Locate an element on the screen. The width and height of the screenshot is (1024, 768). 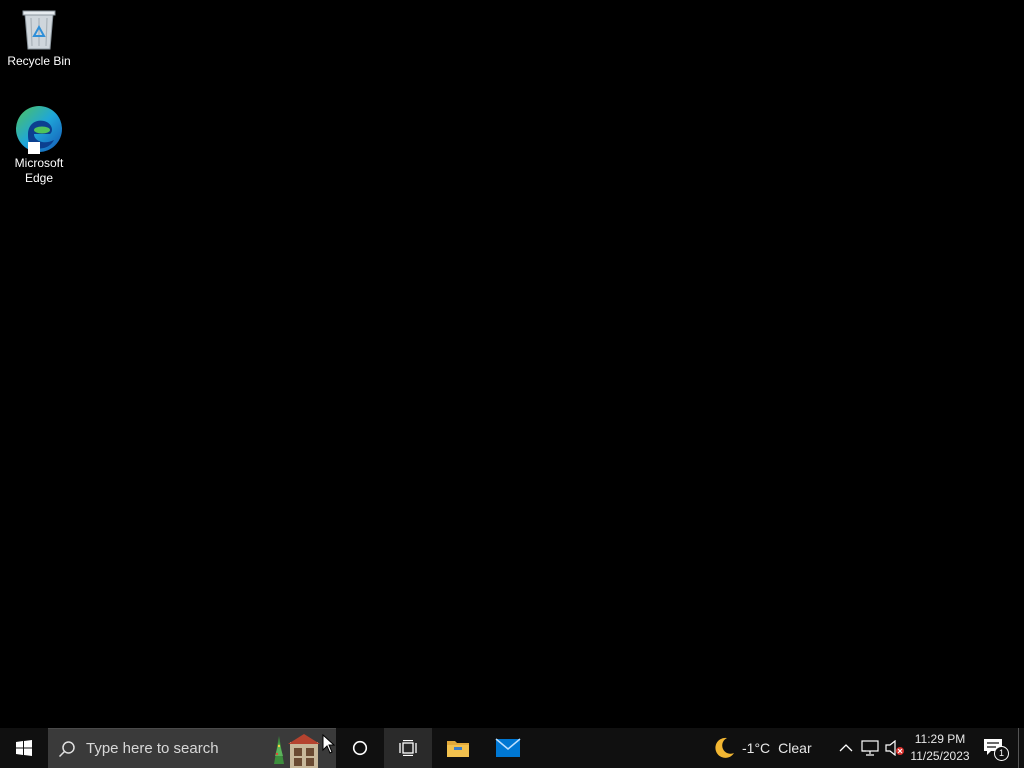
volume-muted-icon is located at coordinates (894, 748).